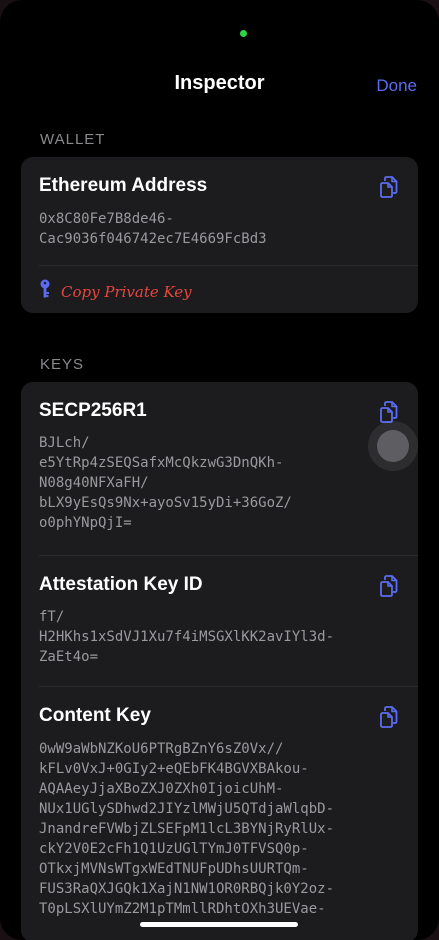 Image resolution: width=439 pixels, height=940 pixels. I want to click on copy-private-key-label: Copy Private Key, so click(126, 291).